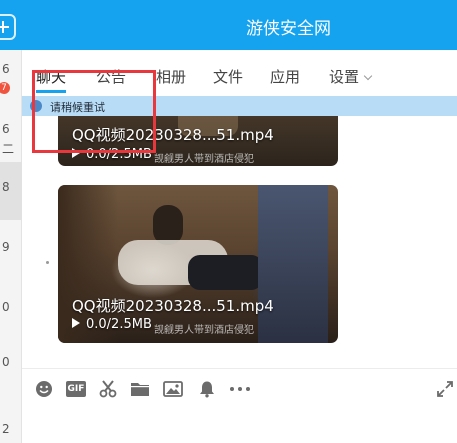  I want to click on title-bar: 游侠安全网, so click(228, 25).